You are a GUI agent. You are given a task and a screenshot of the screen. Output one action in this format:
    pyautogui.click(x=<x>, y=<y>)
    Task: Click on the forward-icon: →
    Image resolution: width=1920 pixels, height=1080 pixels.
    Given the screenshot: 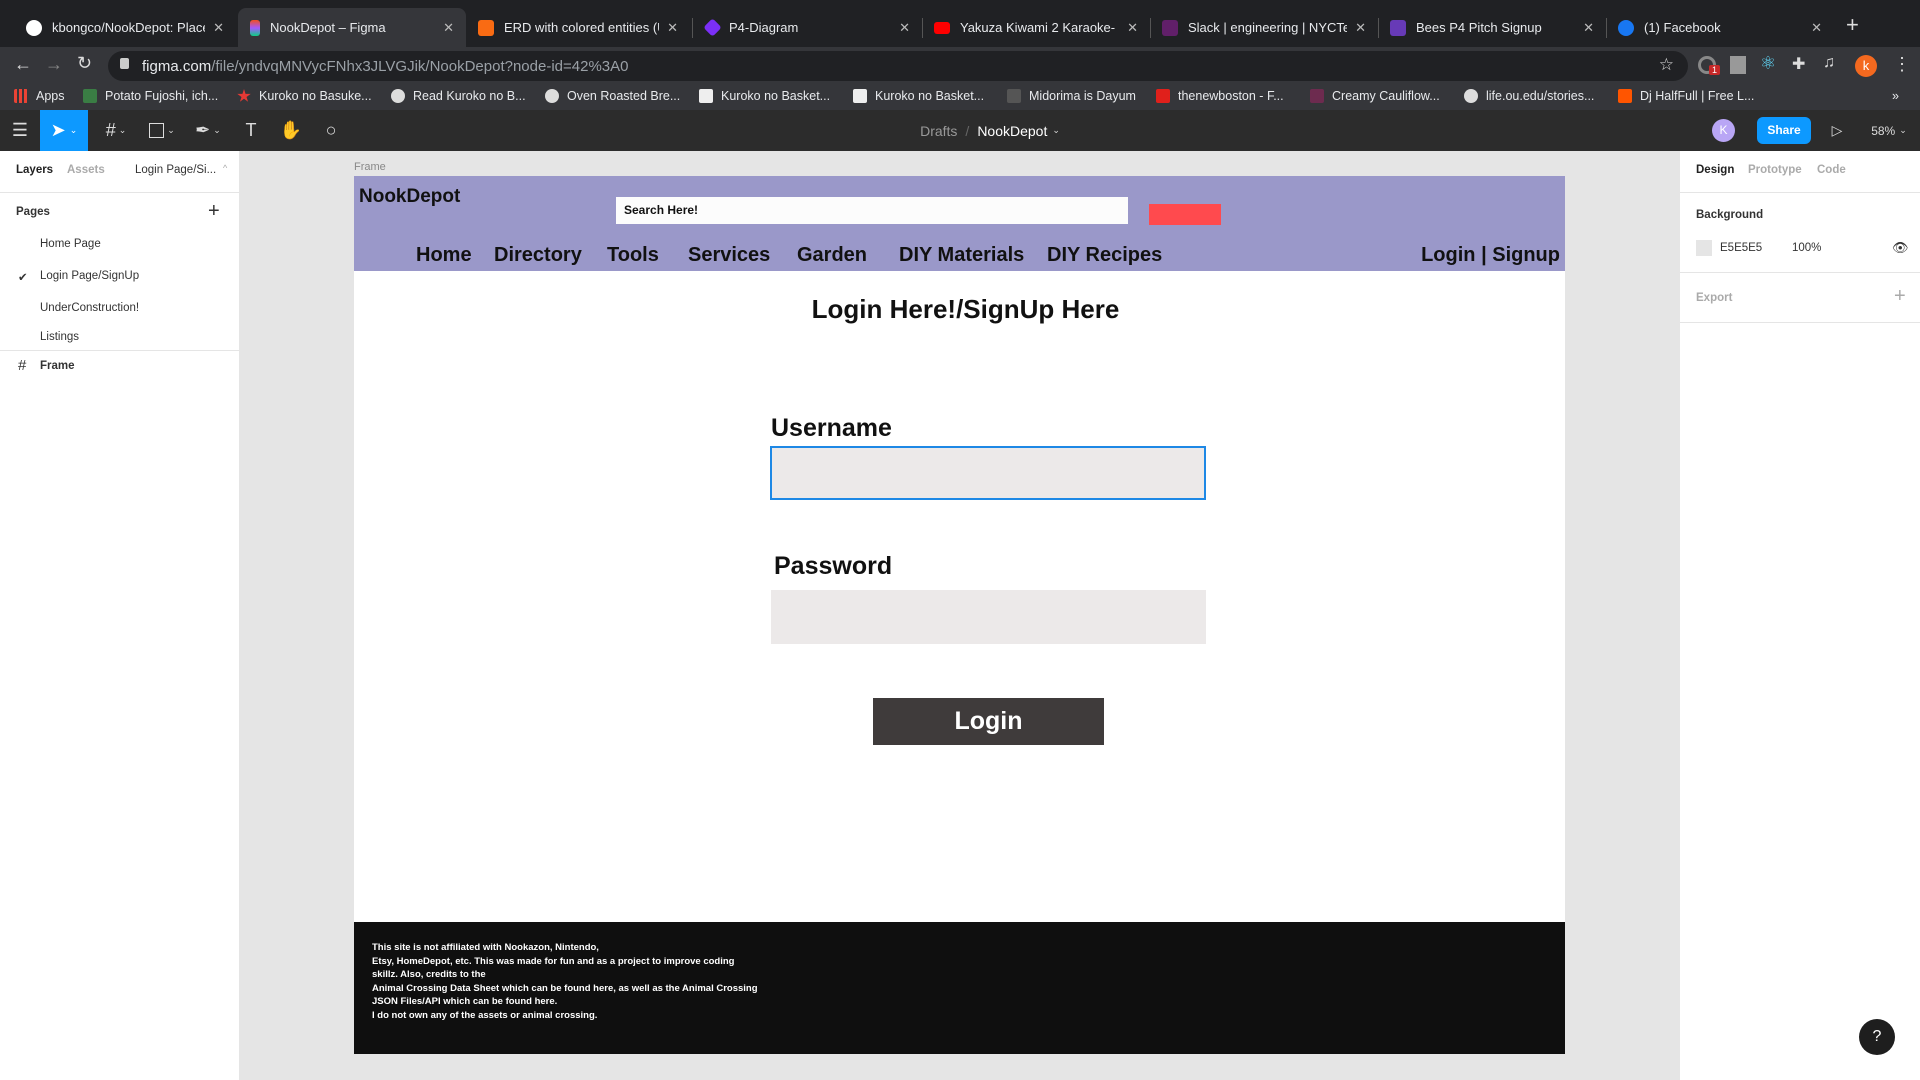 What is the action you would take?
    pyautogui.click(x=54, y=64)
    